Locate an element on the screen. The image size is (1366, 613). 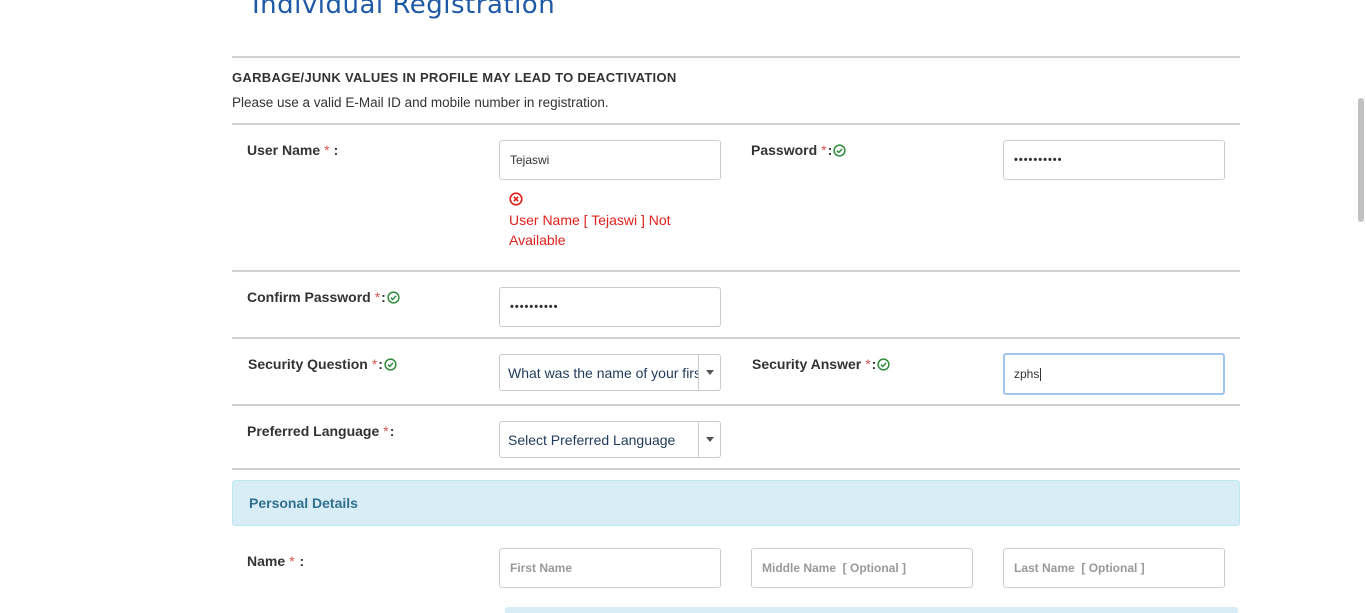
scrollbar is located at coordinates (1361, 160).